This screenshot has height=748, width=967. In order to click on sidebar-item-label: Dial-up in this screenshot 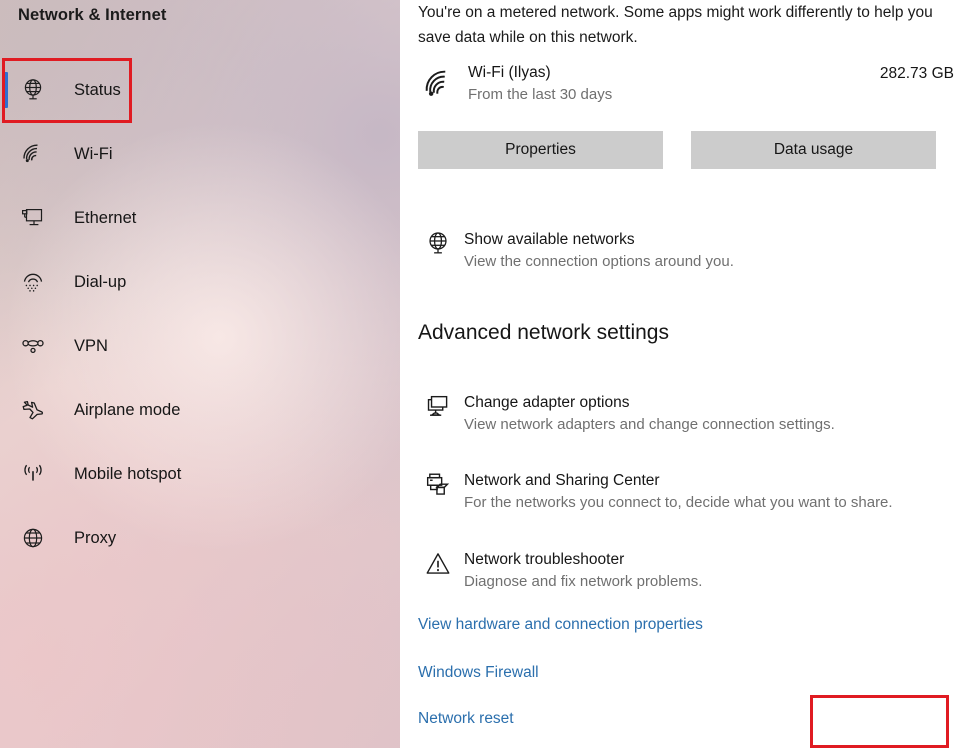, I will do `click(100, 281)`.